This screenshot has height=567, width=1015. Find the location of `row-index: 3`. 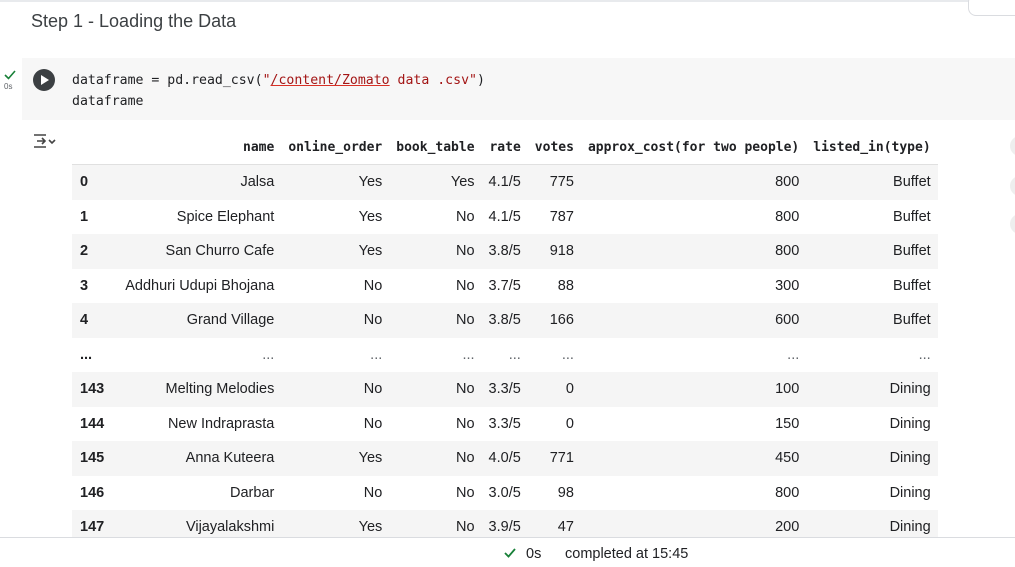

row-index: 3 is located at coordinates (84, 285).